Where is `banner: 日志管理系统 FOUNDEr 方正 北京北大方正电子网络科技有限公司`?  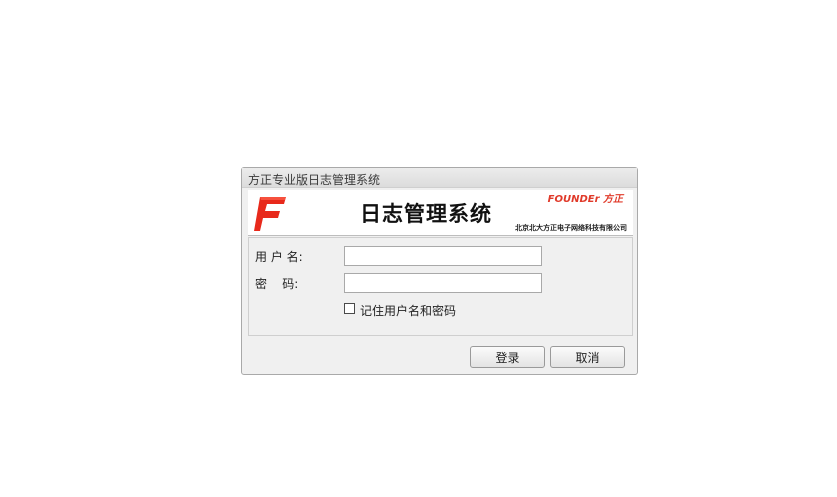
banner: 日志管理系统 FOUNDEr 方正 北京北大方正电子网络科技有限公司 is located at coordinates (440, 213).